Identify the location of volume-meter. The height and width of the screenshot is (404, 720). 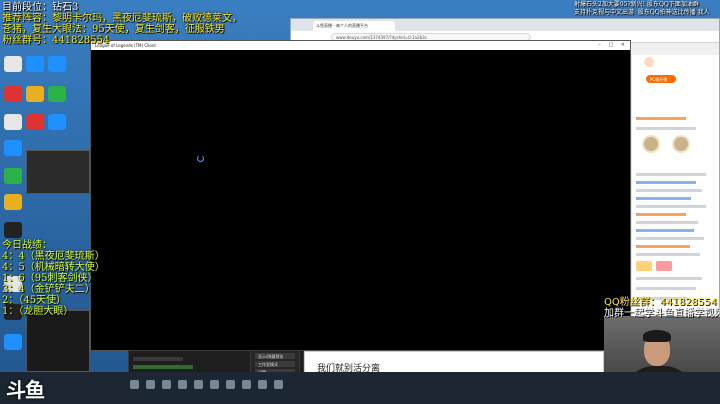
(163, 367).